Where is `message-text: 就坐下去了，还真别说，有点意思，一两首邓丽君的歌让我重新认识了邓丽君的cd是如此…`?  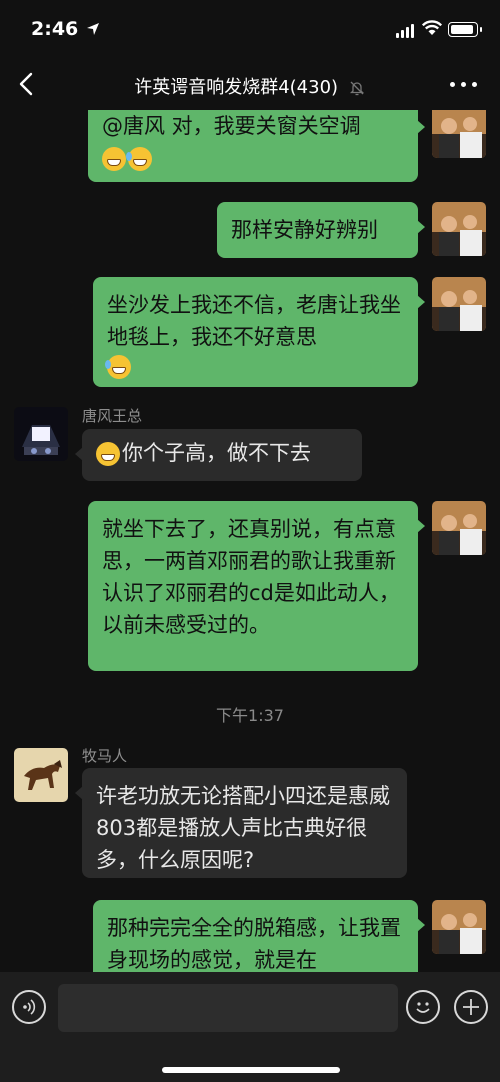 message-text: 就坐下去了，还真别说，有点意思，一两首邓丽君的歌让我重新认识了邓丽君的cd是如此… is located at coordinates (251, 577).